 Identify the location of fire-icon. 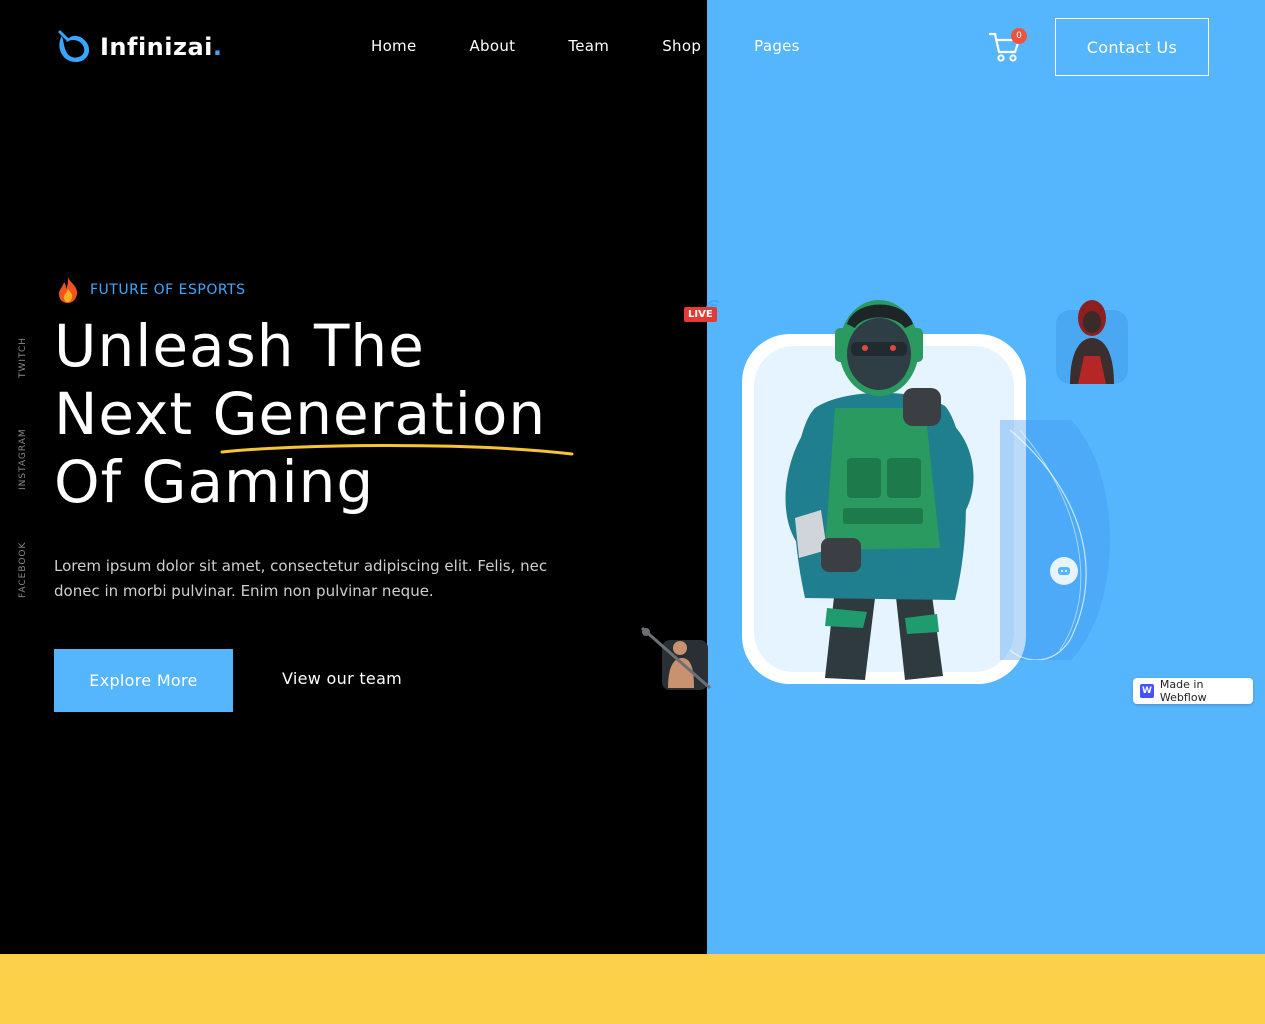
(68, 290).